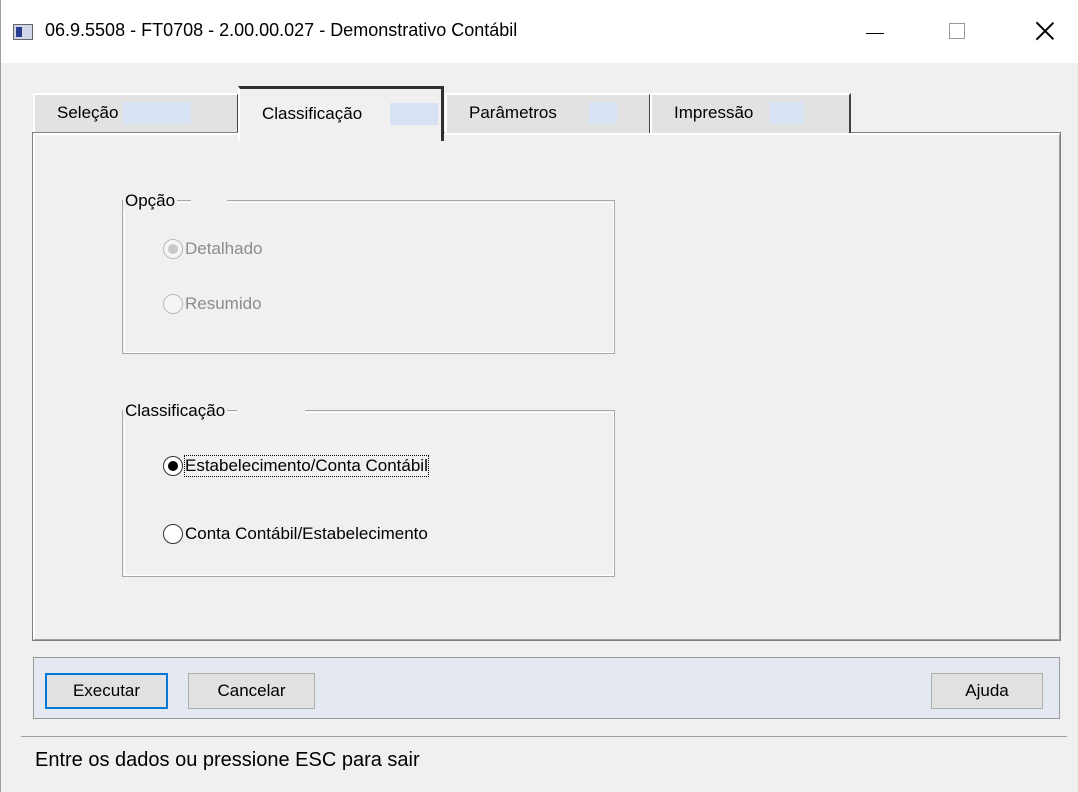 The image size is (1078, 792). Describe the element at coordinates (312, 113) in the screenshot. I see `tab-label: Classificação` at that location.